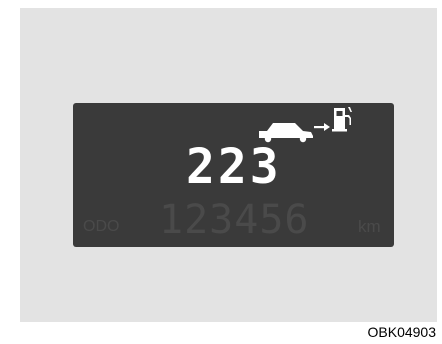  What do you see at coordinates (234, 167) in the screenshot?
I see `distance-to-empty-value: 223` at bounding box center [234, 167].